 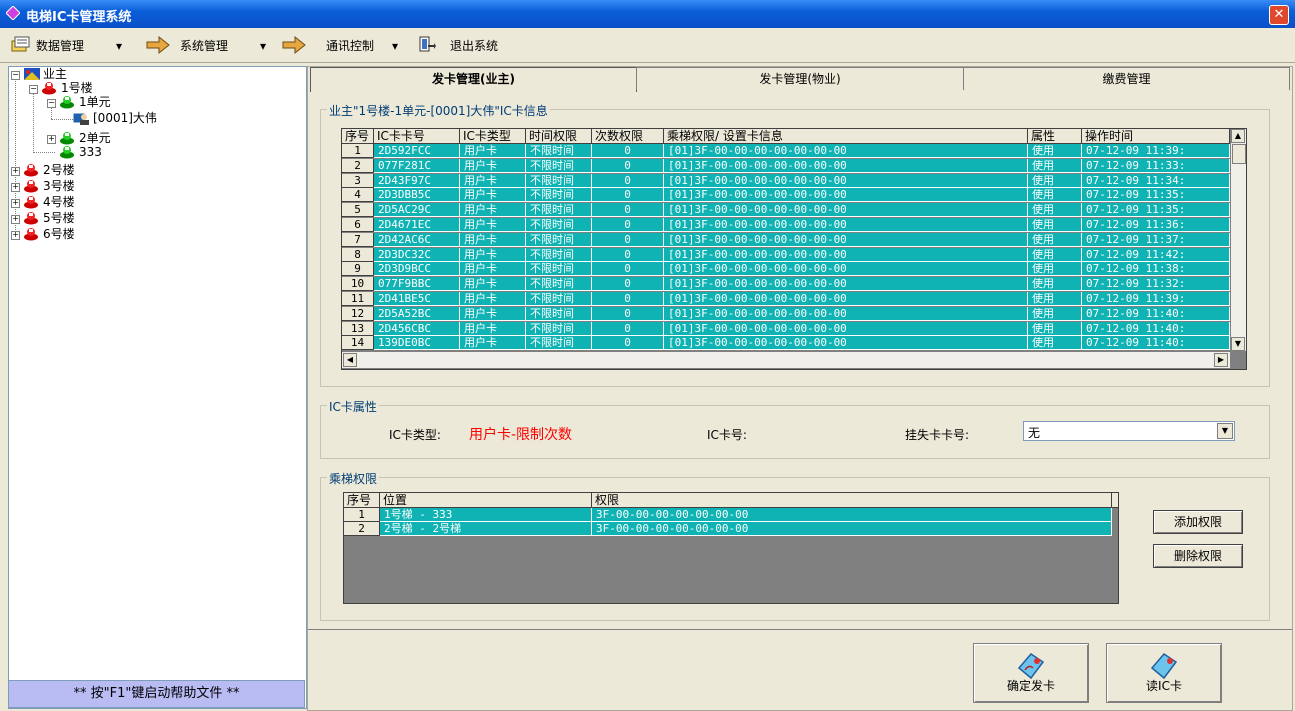 I want to click on table-cell: 3F-00-00-00-00-00-00-00, so click(x=852, y=529).